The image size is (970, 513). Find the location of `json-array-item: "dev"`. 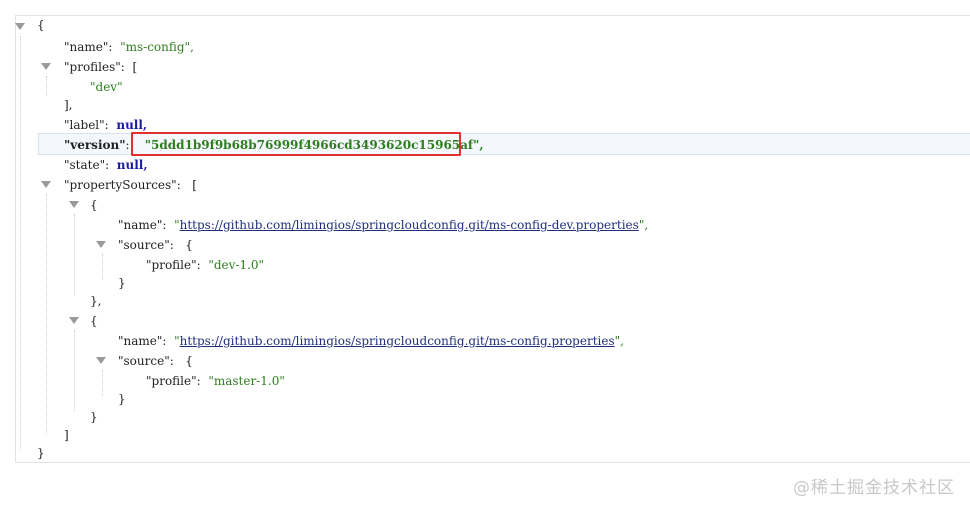

json-array-item: "dev" is located at coordinates (106, 87).